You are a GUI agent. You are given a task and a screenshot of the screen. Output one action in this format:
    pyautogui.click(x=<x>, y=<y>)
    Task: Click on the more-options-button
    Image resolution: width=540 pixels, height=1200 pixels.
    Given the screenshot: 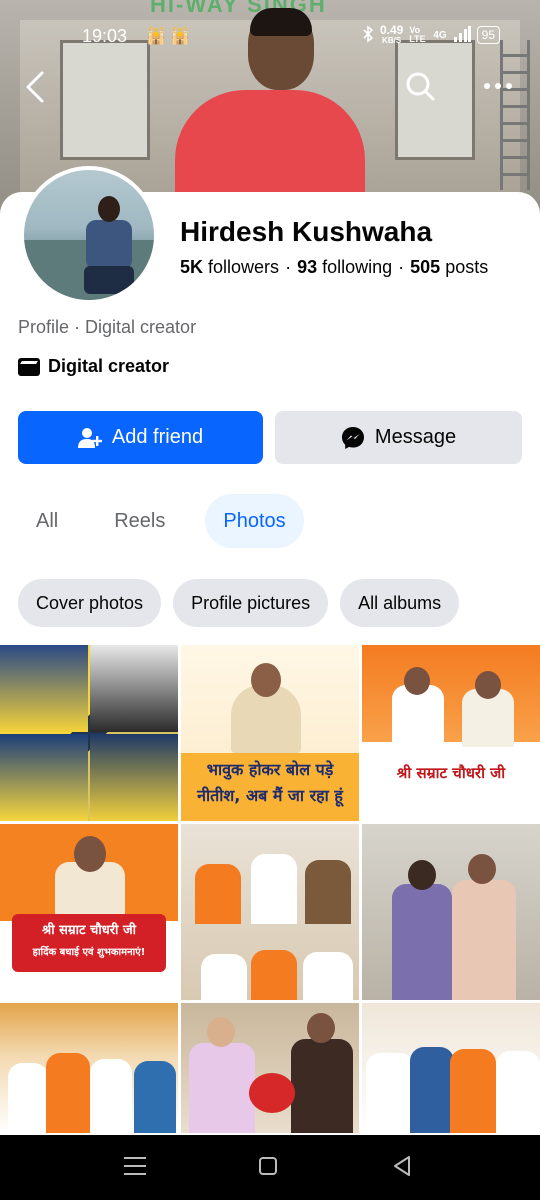 What is the action you would take?
    pyautogui.click(x=500, y=86)
    